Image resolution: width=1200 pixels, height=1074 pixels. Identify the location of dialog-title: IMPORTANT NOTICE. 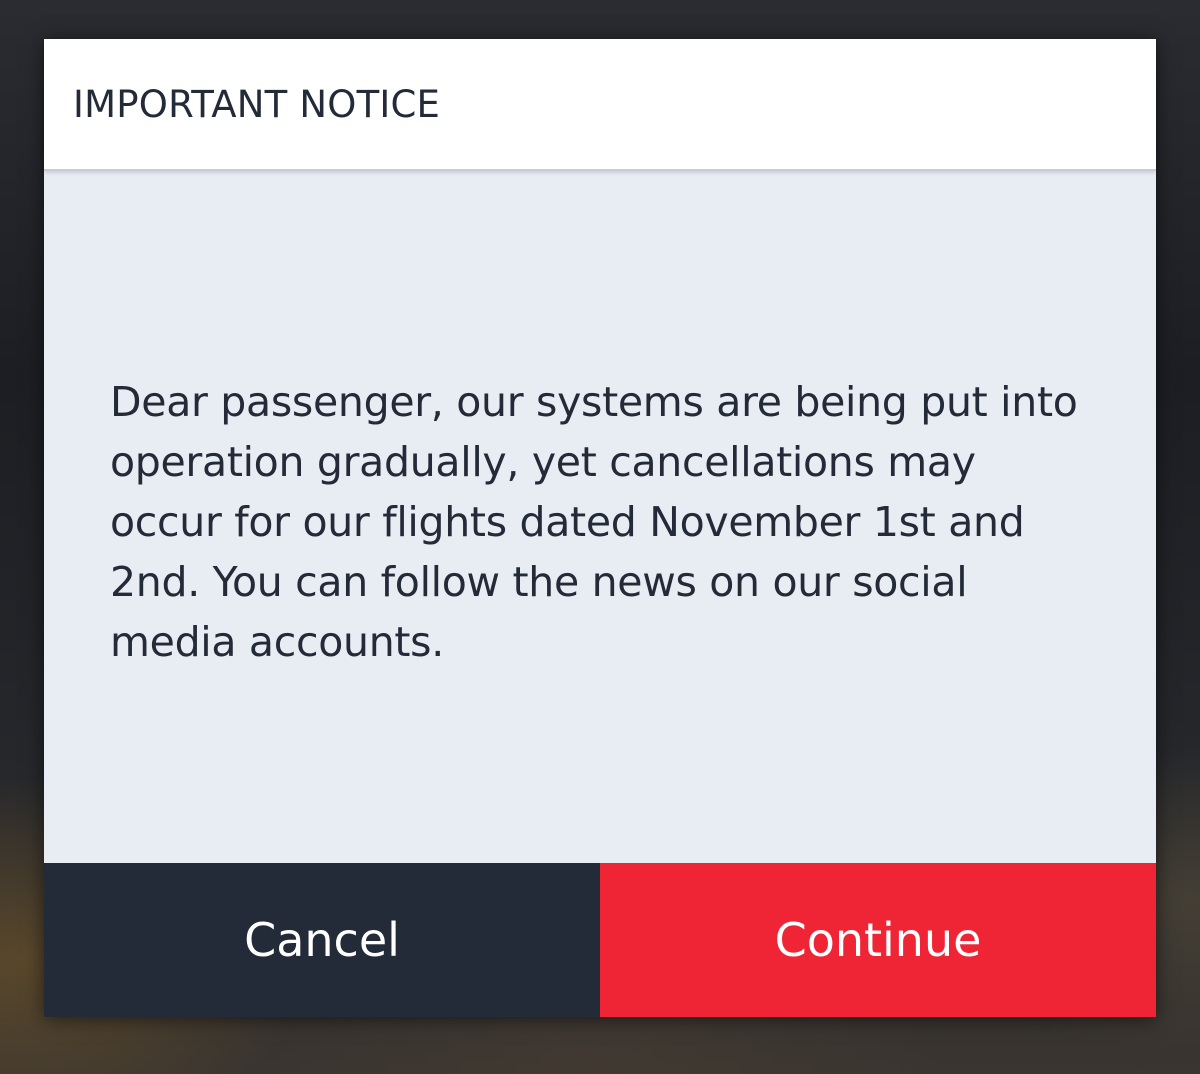
(257, 104).